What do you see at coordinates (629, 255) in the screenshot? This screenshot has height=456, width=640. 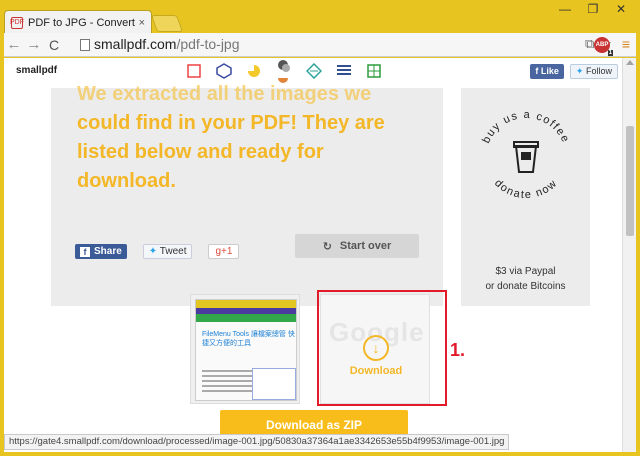 I see `vertical-scrollbar` at bounding box center [629, 255].